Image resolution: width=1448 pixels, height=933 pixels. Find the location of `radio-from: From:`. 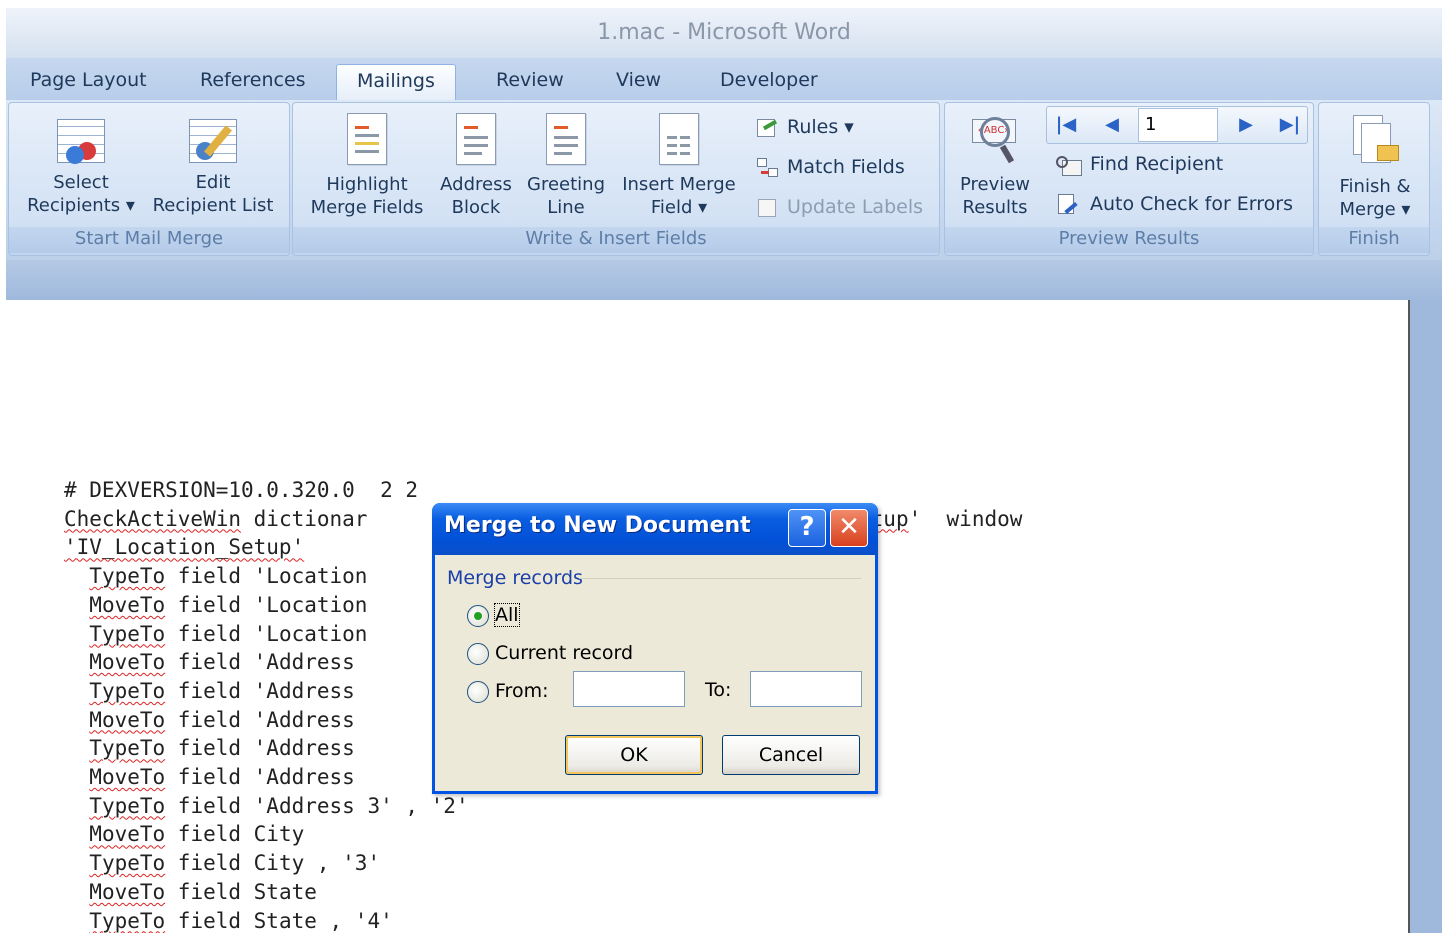

radio-from: From: is located at coordinates (507, 691).